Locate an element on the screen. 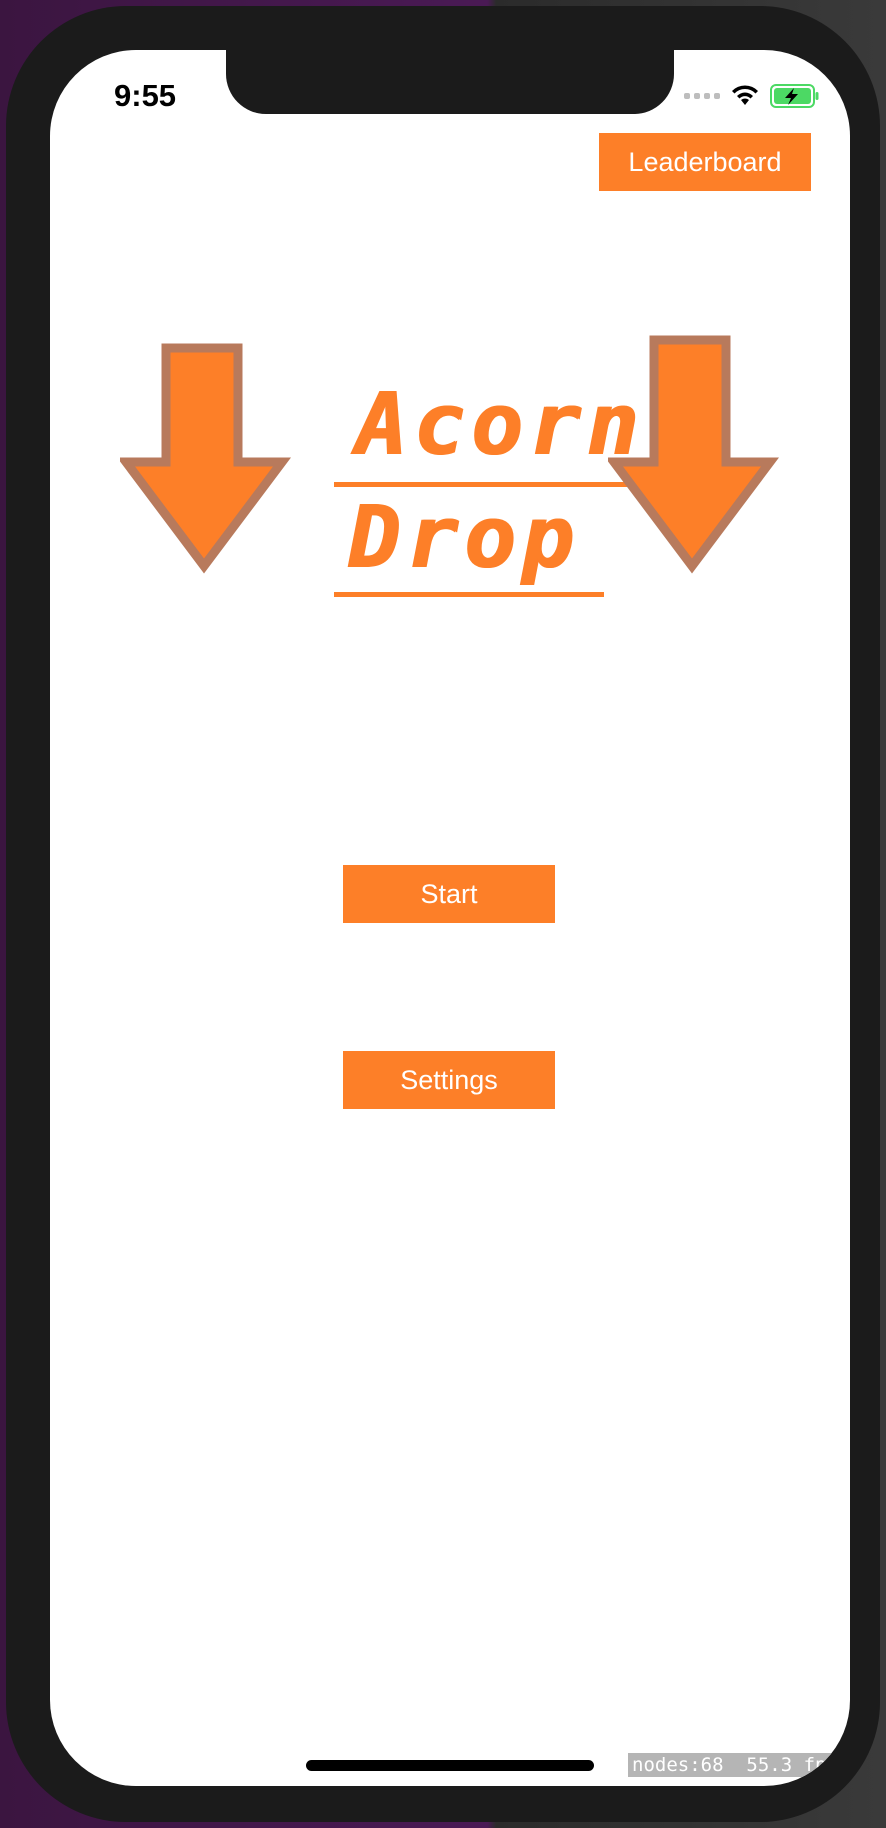  status-time: 9:55 is located at coordinates (145, 95).